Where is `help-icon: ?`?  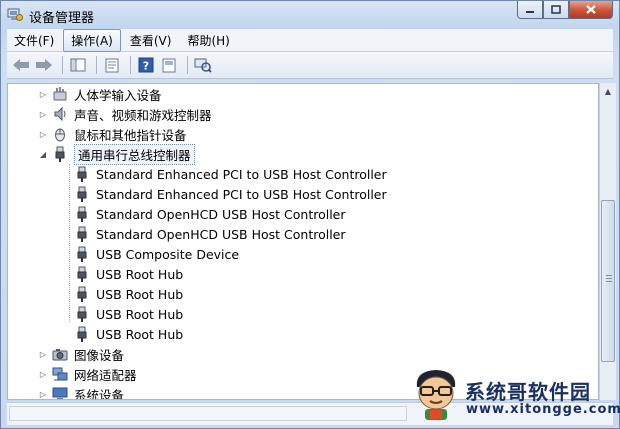
help-icon: ? is located at coordinates (146, 65).